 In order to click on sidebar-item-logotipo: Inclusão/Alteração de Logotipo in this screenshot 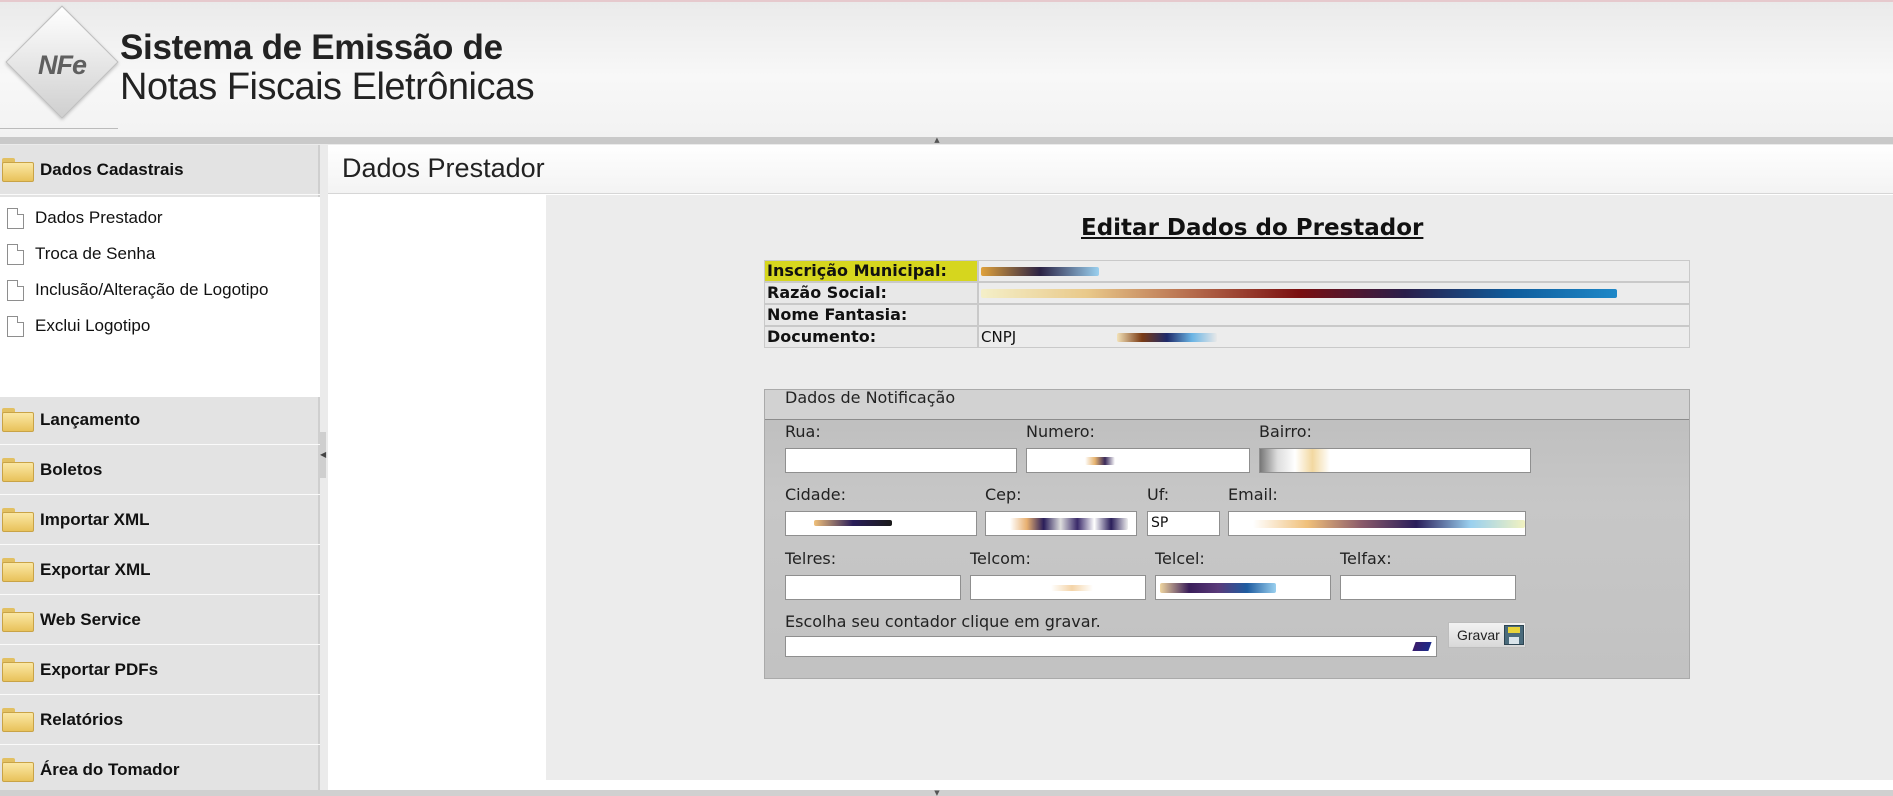, I will do `click(160, 290)`.